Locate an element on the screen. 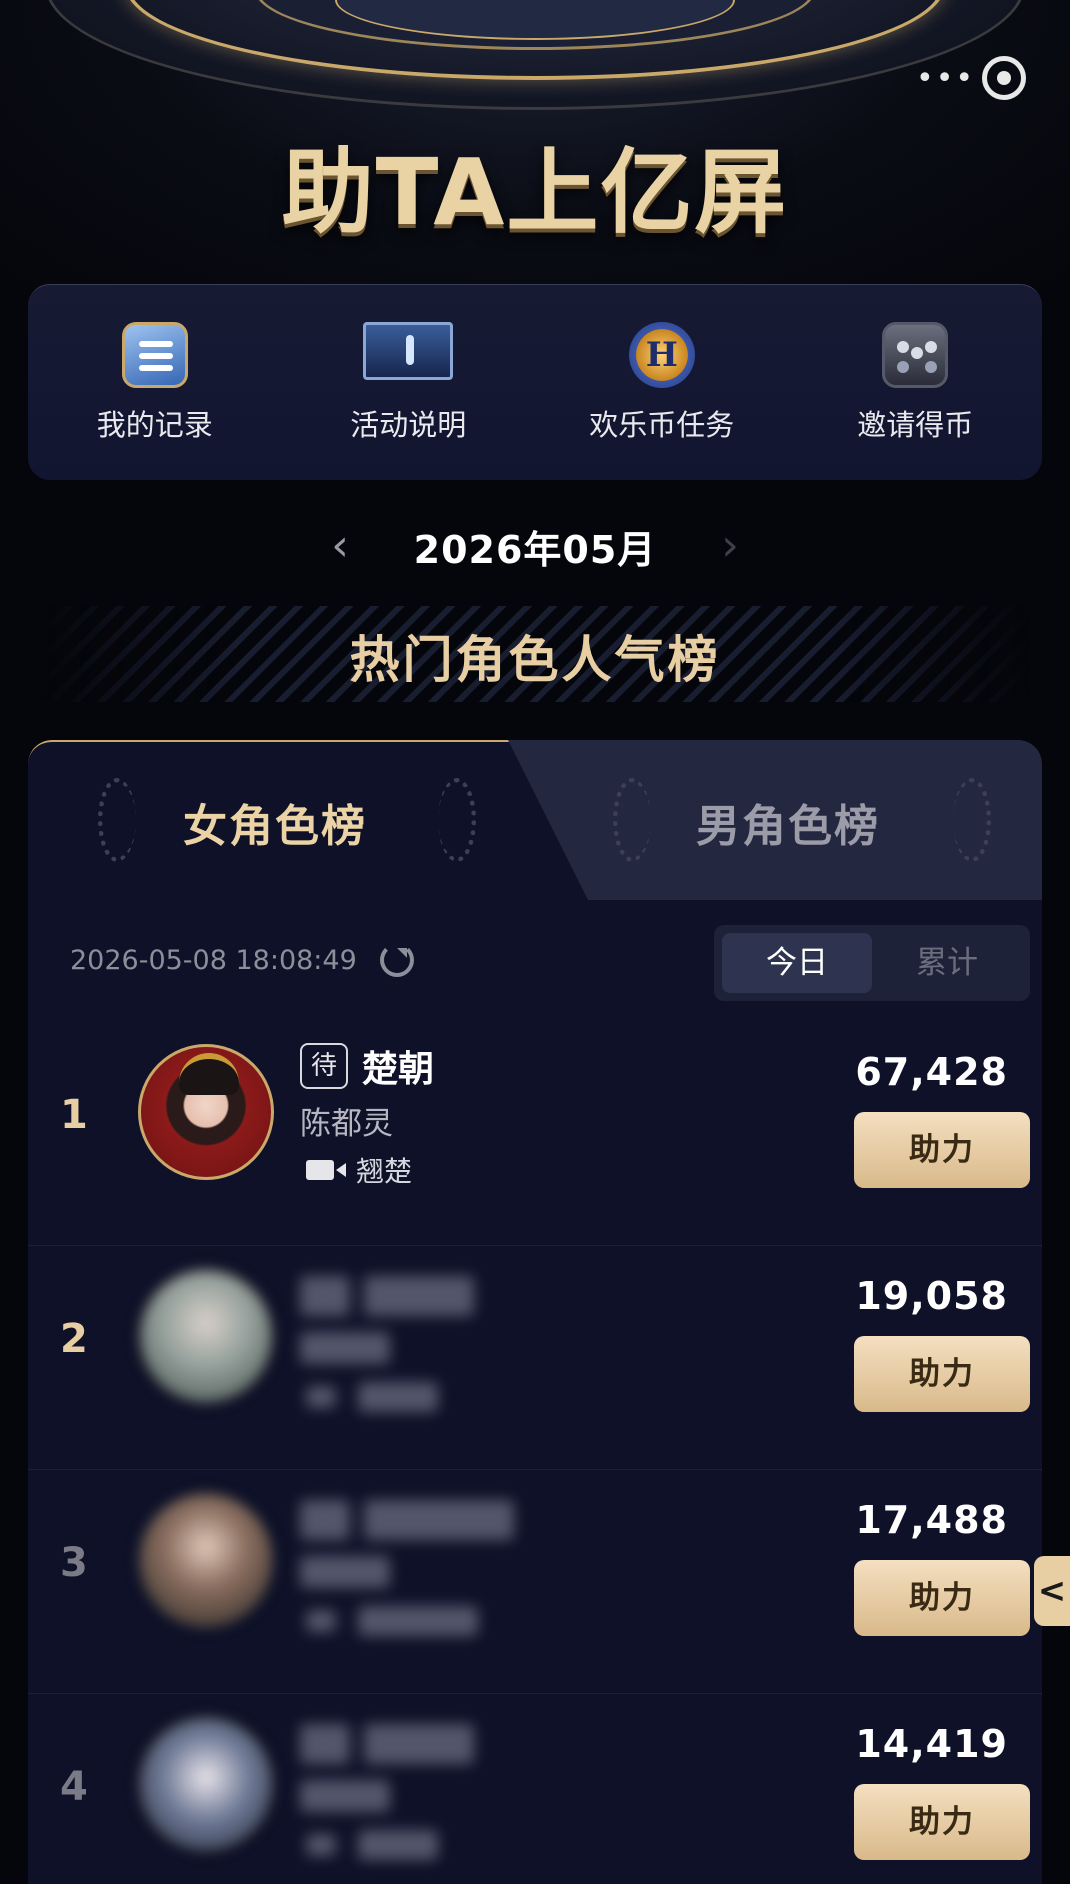  ranking-row: 4 14,419 助力 is located at coordinates (535, 1789).